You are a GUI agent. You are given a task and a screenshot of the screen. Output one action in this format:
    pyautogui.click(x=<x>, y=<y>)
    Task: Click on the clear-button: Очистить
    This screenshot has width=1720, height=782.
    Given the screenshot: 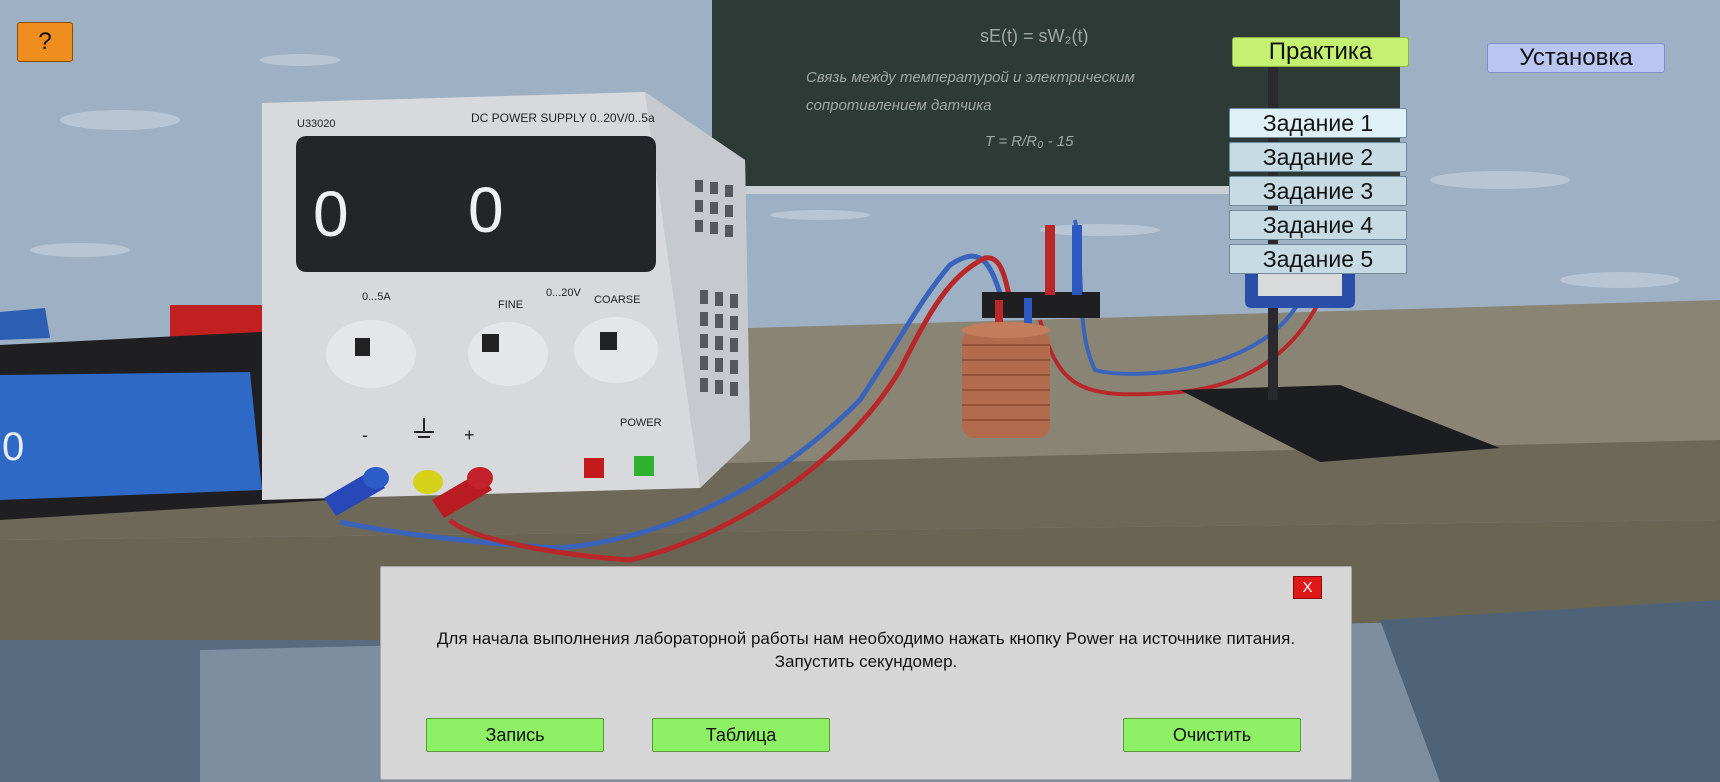 What is the action you would take?
    pyautogui.click(x=1212, y=735)
    